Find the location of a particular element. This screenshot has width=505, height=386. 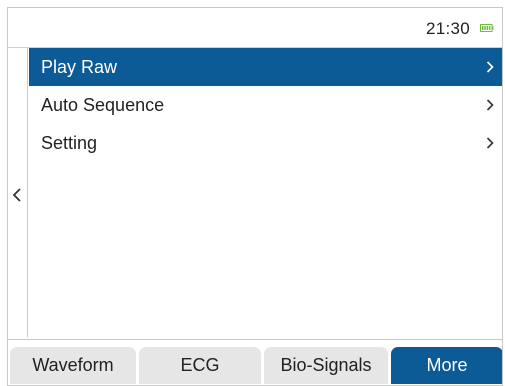

back-button is located at coordinates (18, 192).